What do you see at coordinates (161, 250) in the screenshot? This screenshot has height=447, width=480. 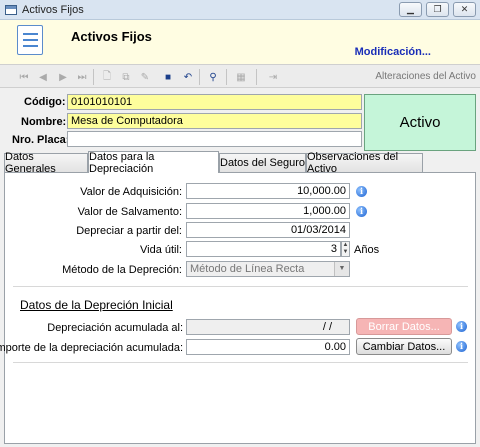 I see `vida-util-label: Vida útil:` at bounding box center [161, 250].